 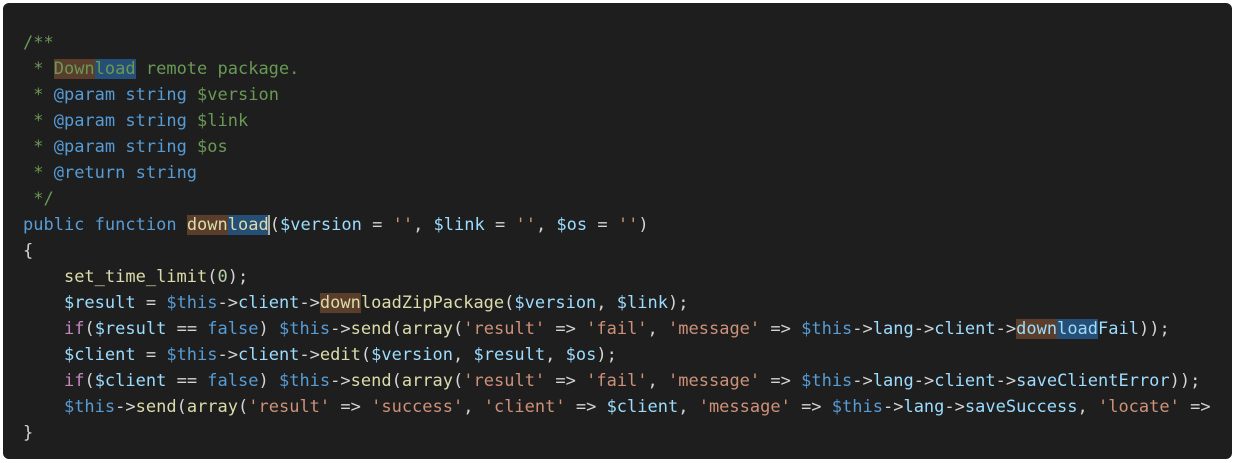 What do you see at coordinates (28, 251) in the screenshot?
I see `code-token: {` at bounding box center [28, 251].